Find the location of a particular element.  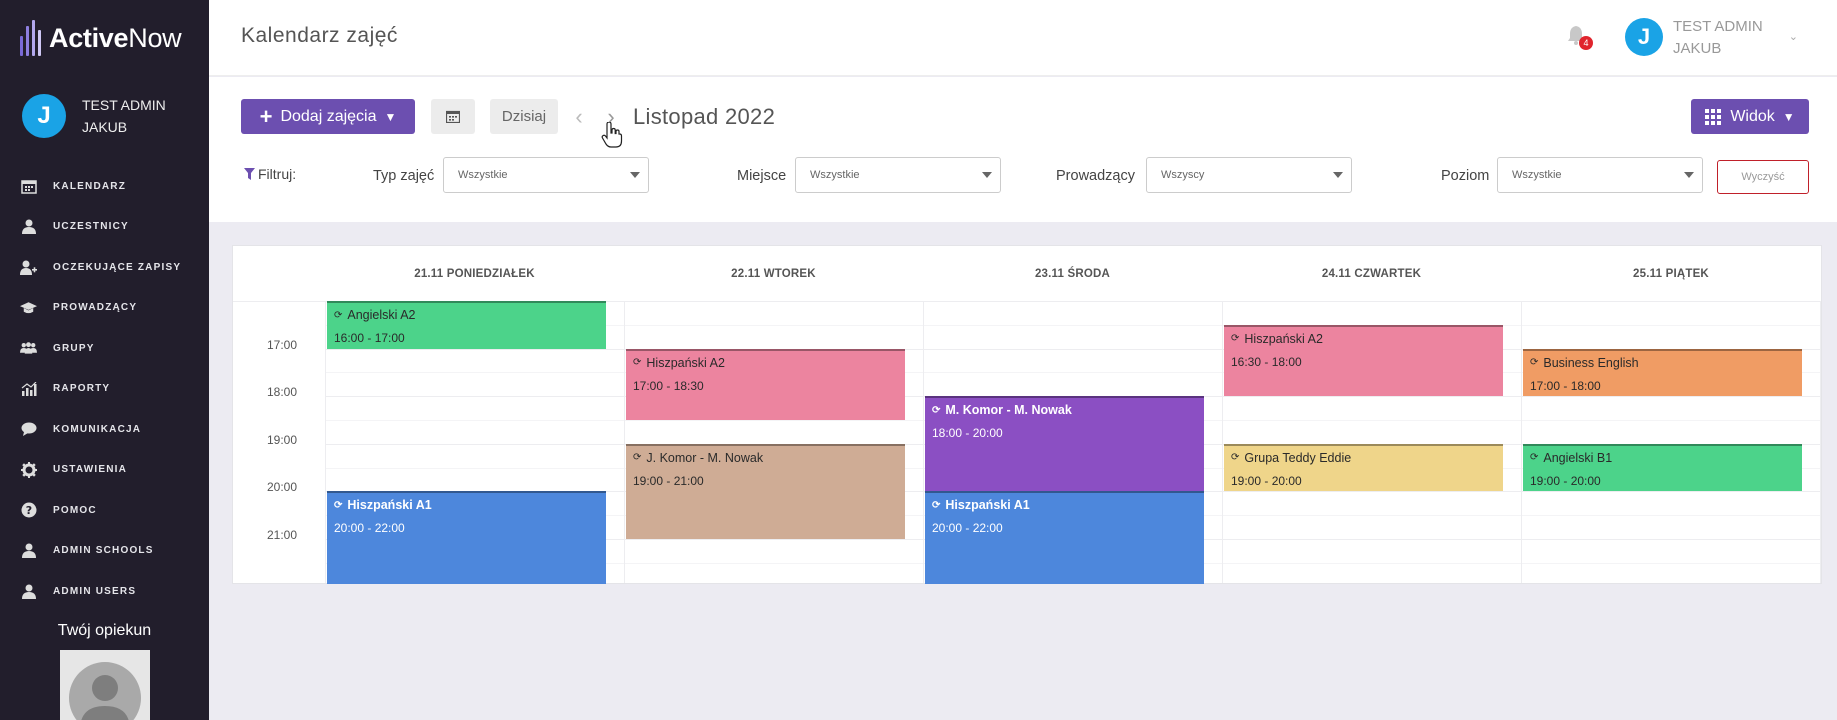

calendar-event: ⟳ Grupa Teddy Eddie 19:00 - 20:00 is located at coordinates (1363, 467).